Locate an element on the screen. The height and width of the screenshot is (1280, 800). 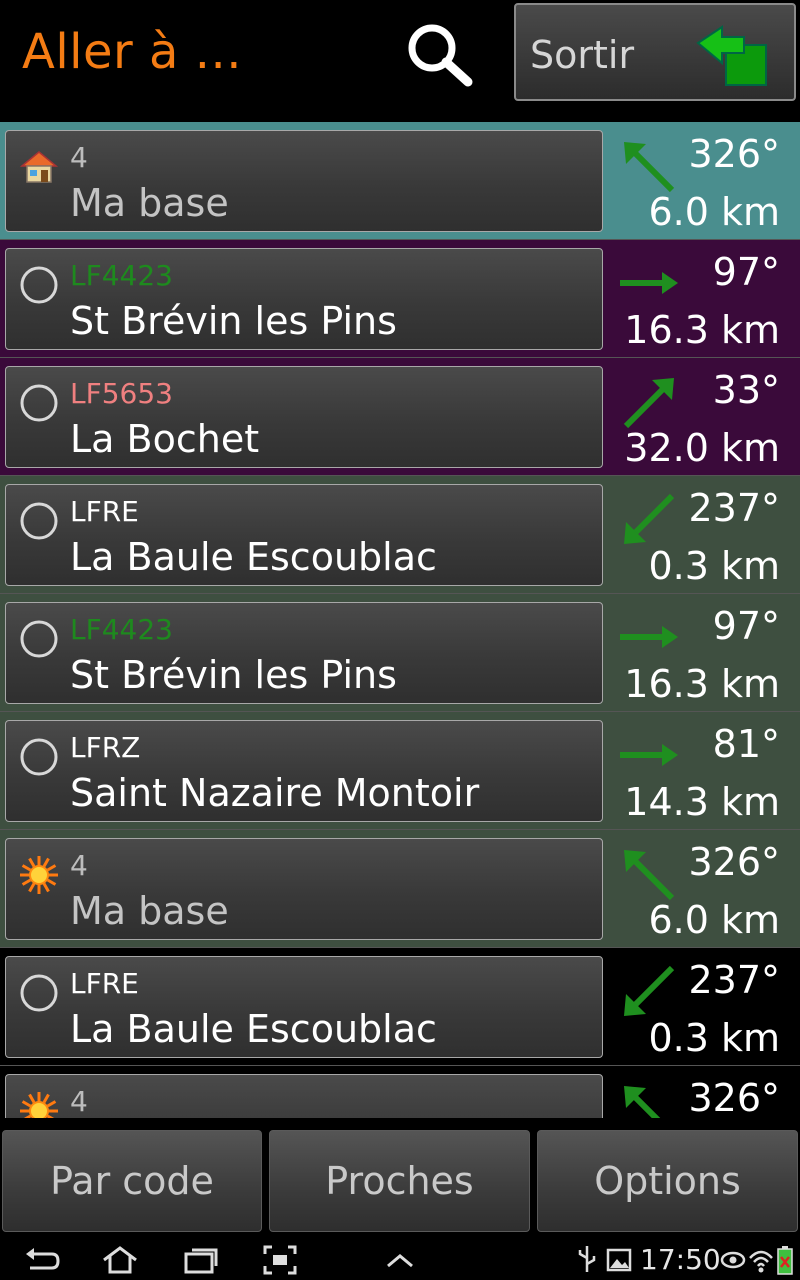
exit-button-label: Sortir is located at coordinates (582, 55).